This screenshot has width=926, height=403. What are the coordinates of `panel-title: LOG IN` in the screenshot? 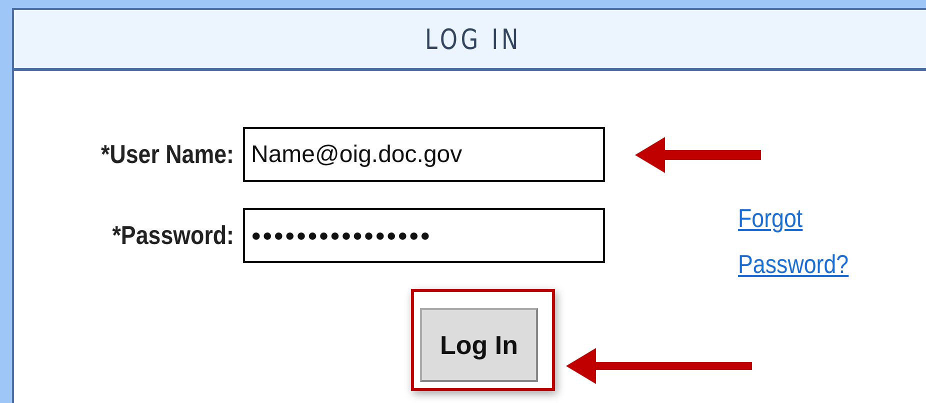 It's located at (473, 39).